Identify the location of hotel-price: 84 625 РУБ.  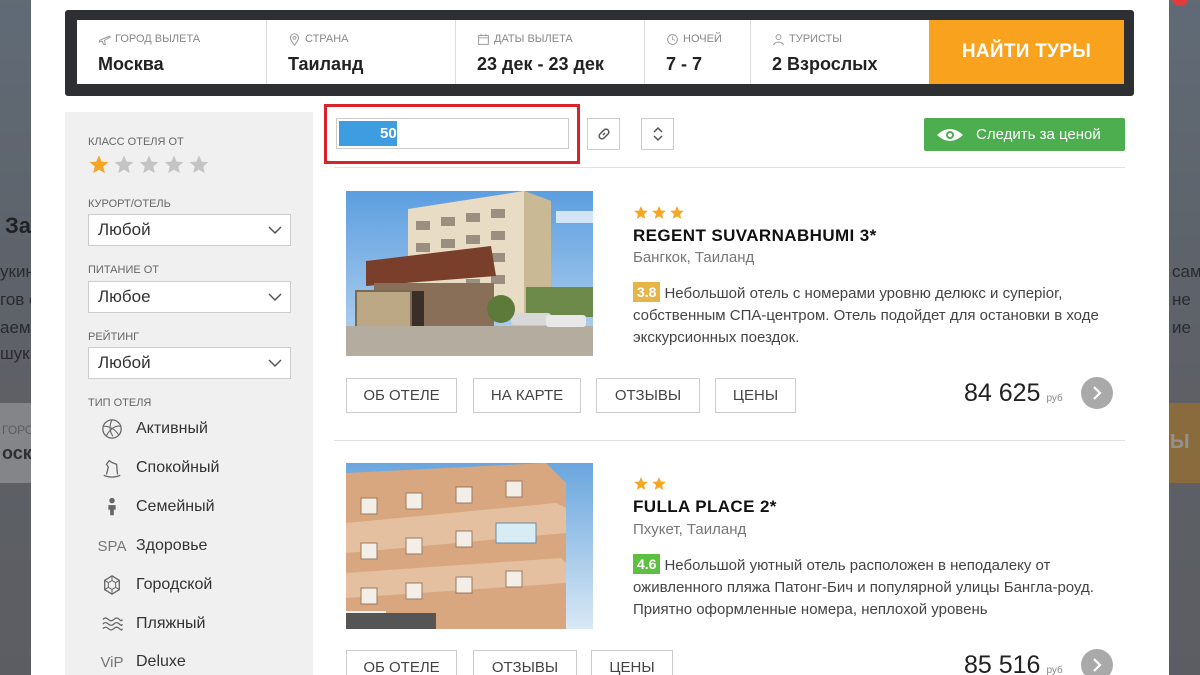
(1013, 393).